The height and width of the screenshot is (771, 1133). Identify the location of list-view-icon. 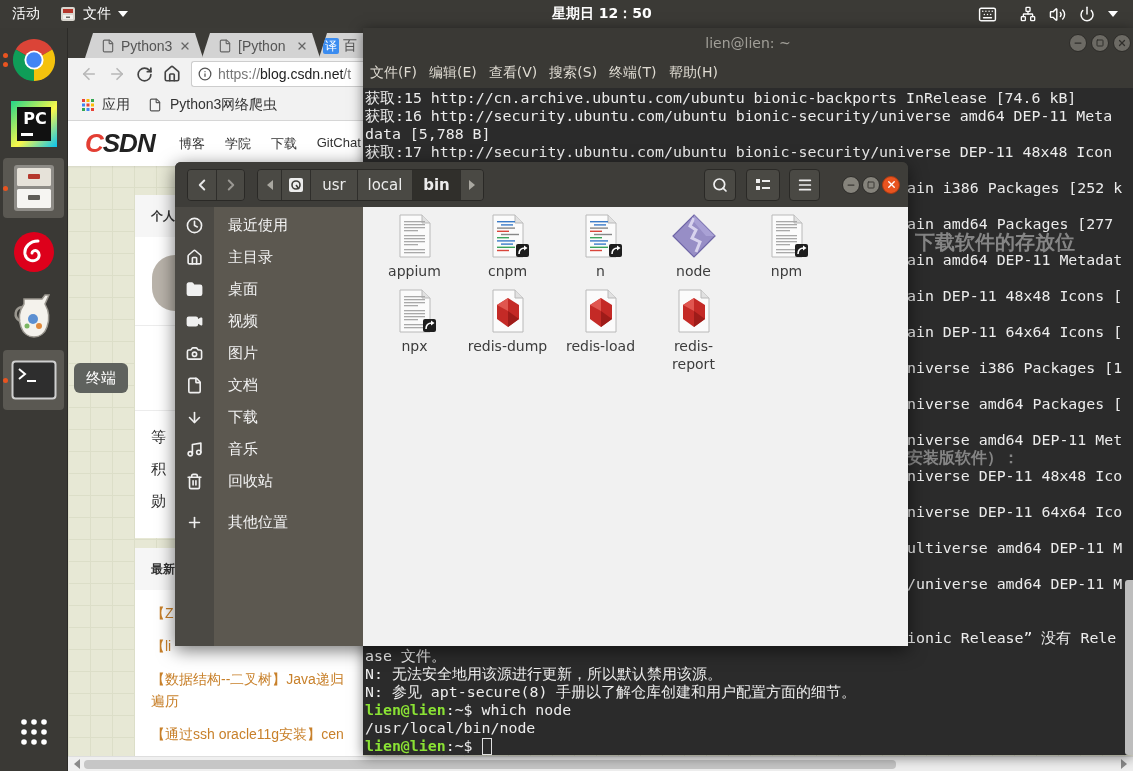
(763, 184).